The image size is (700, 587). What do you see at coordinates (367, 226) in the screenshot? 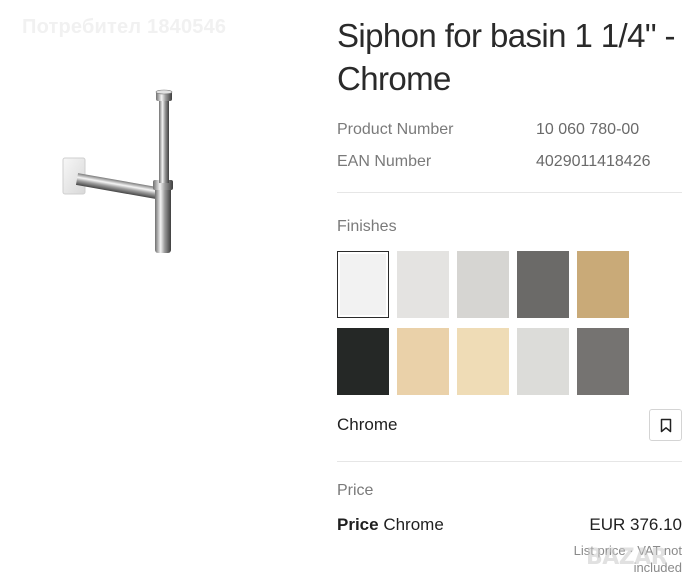
I see `finishes-label: Finishes` at bounding box center [367, 226].